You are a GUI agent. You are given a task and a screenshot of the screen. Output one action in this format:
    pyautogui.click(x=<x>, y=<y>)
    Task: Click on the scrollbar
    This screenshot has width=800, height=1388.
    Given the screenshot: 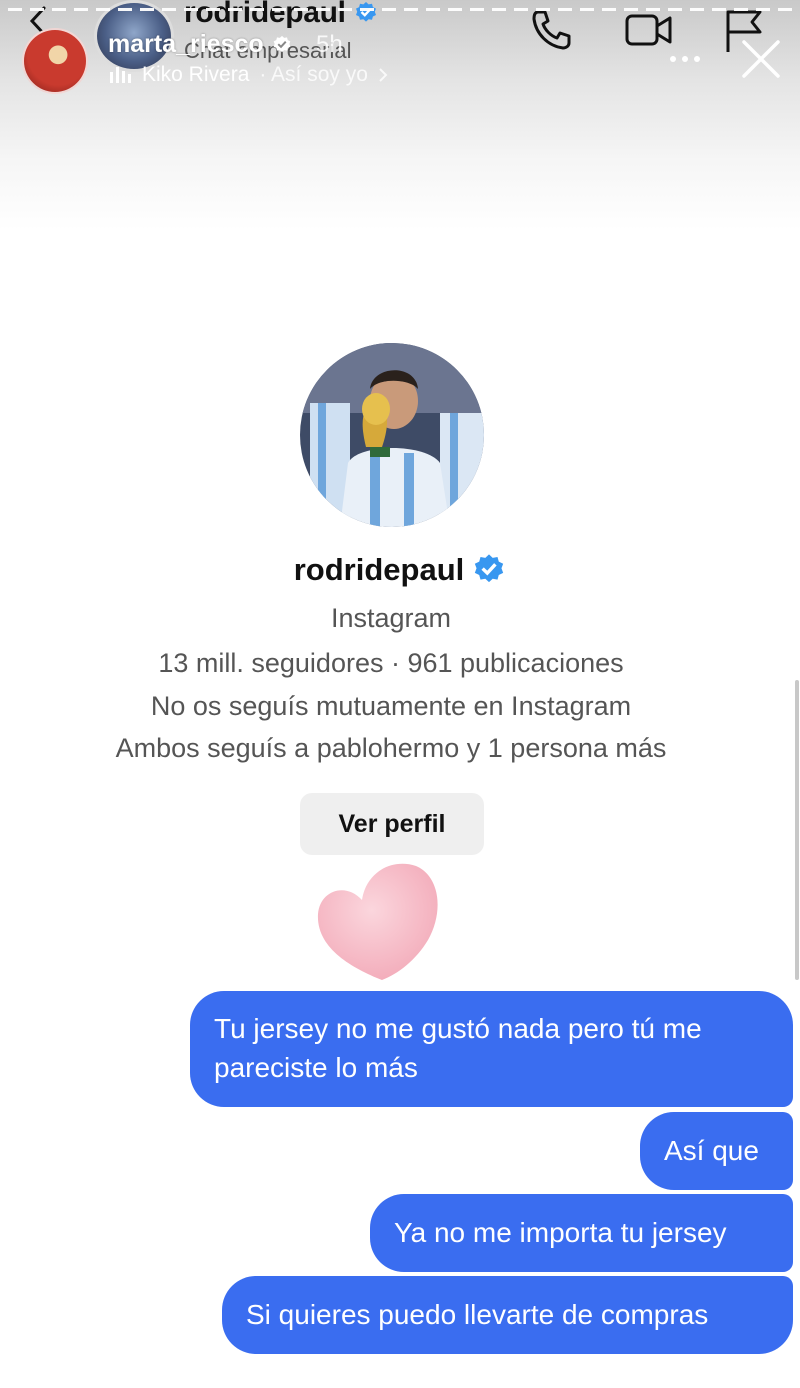 What is the action you would take?
    pyautogui.click(x=797, y=830)
    